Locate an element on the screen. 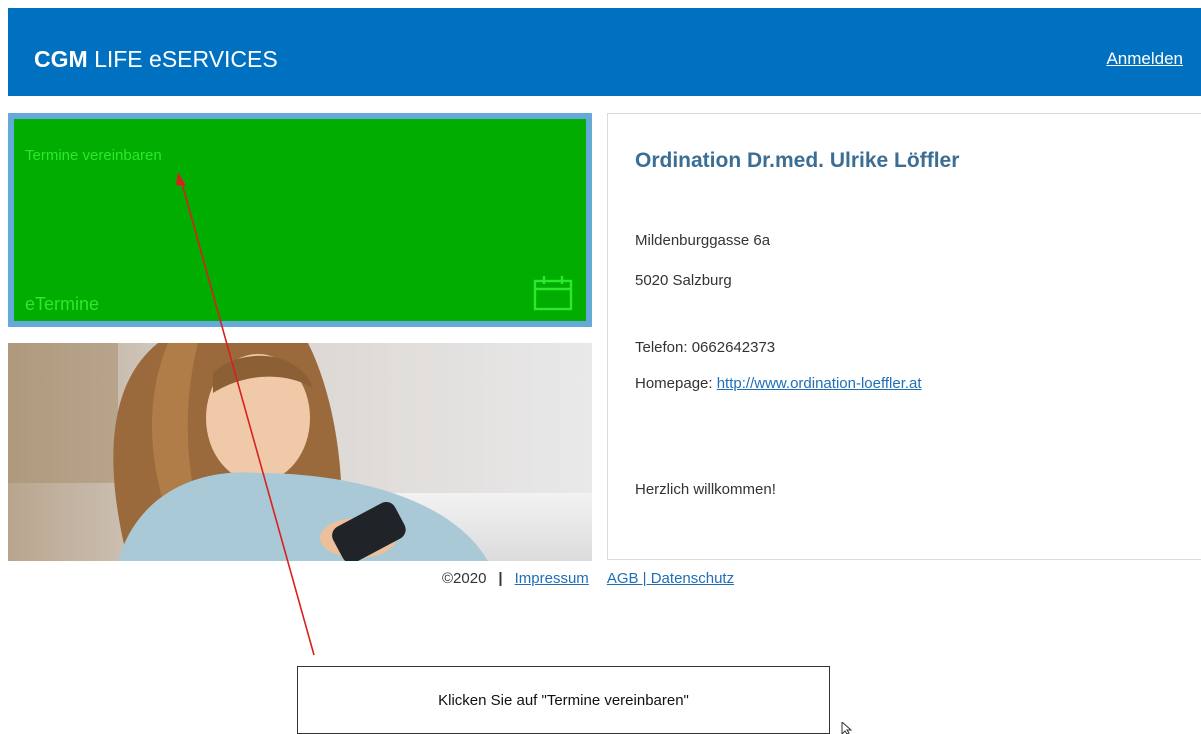 The height and width of the screenshot is (734, 1201). brand-logo: CGM LIFE eSERVICES is located at coordinates (156, 59).